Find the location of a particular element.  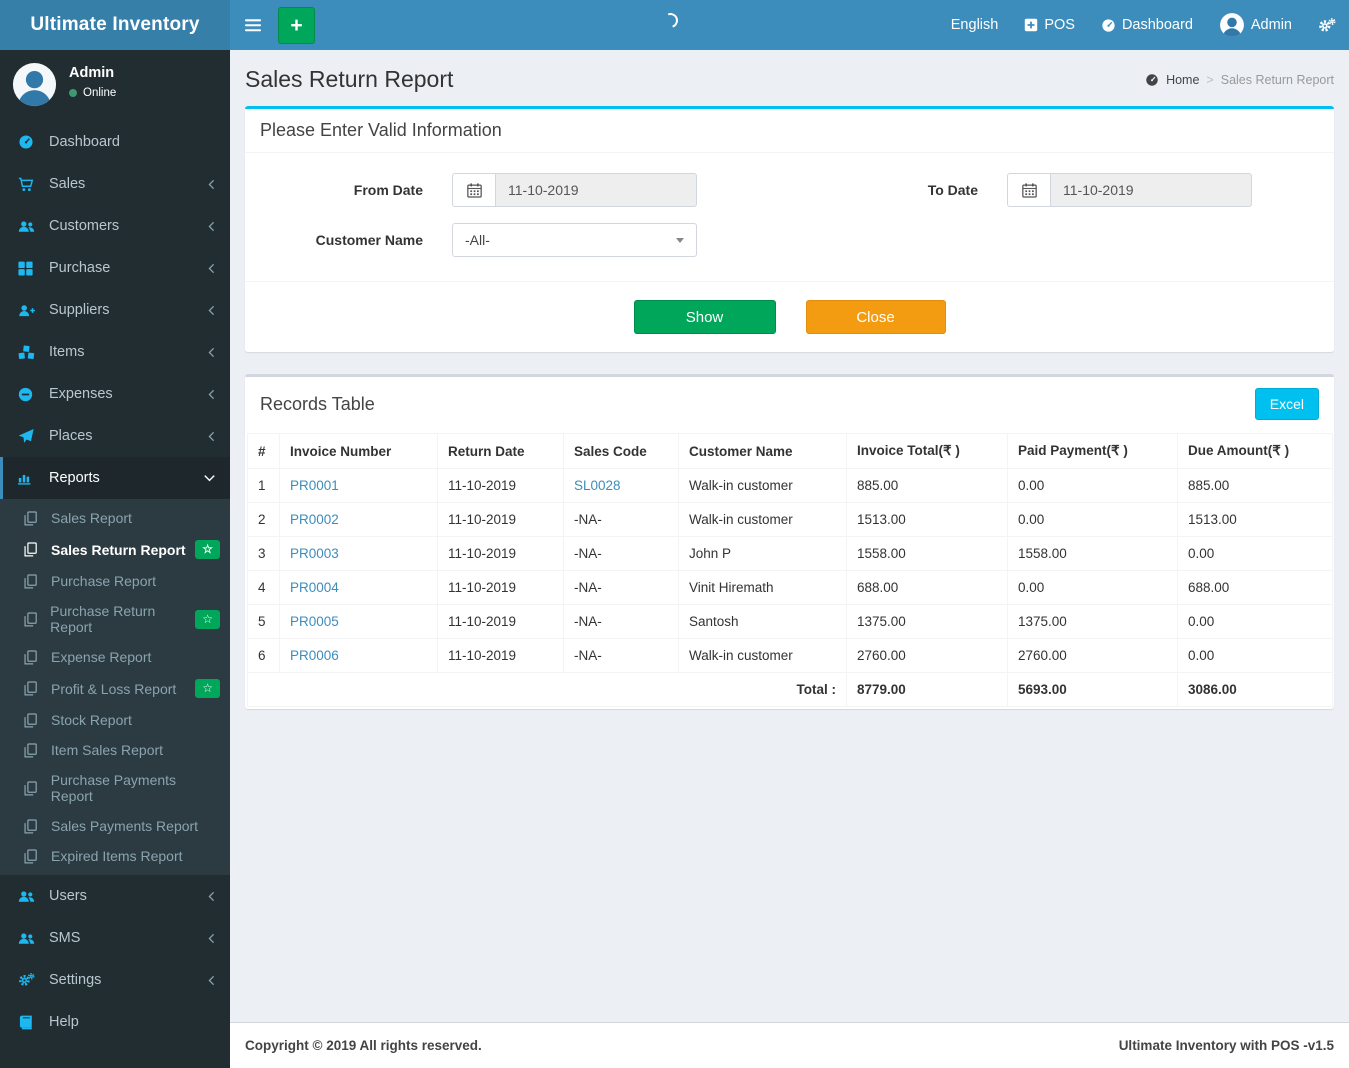

sidebar-item-item-sales-report: Item Sales Report is located at coordinates (115, 750).